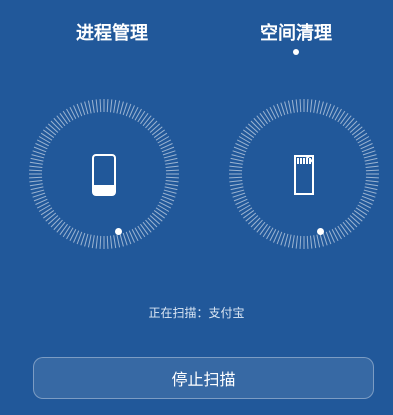  What do you see at coordinates (196, 313) in the screenshot?
I see `scan-status-text: 正在扫描：支付宝` at bounding box center [196, 313].